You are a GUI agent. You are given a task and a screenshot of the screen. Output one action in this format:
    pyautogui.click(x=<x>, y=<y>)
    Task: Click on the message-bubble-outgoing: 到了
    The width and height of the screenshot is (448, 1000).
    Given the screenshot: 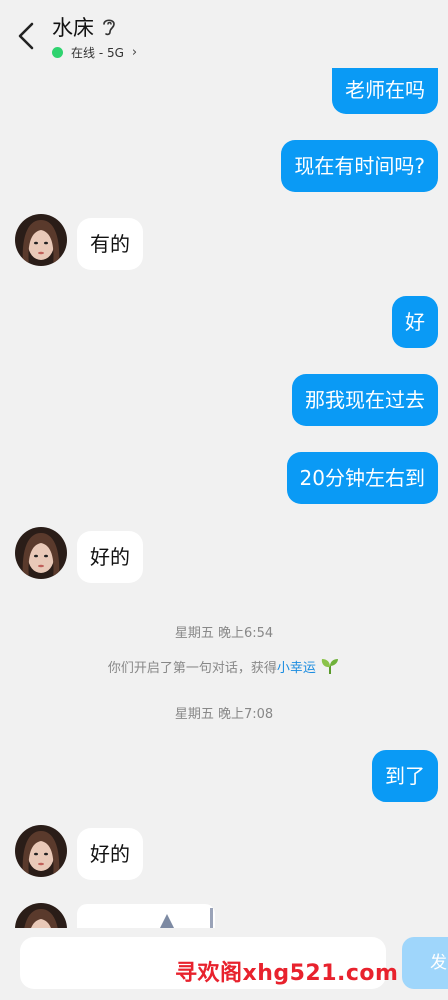 What is the action you would take?
    pyautogui.click(x=405, y=776)
    